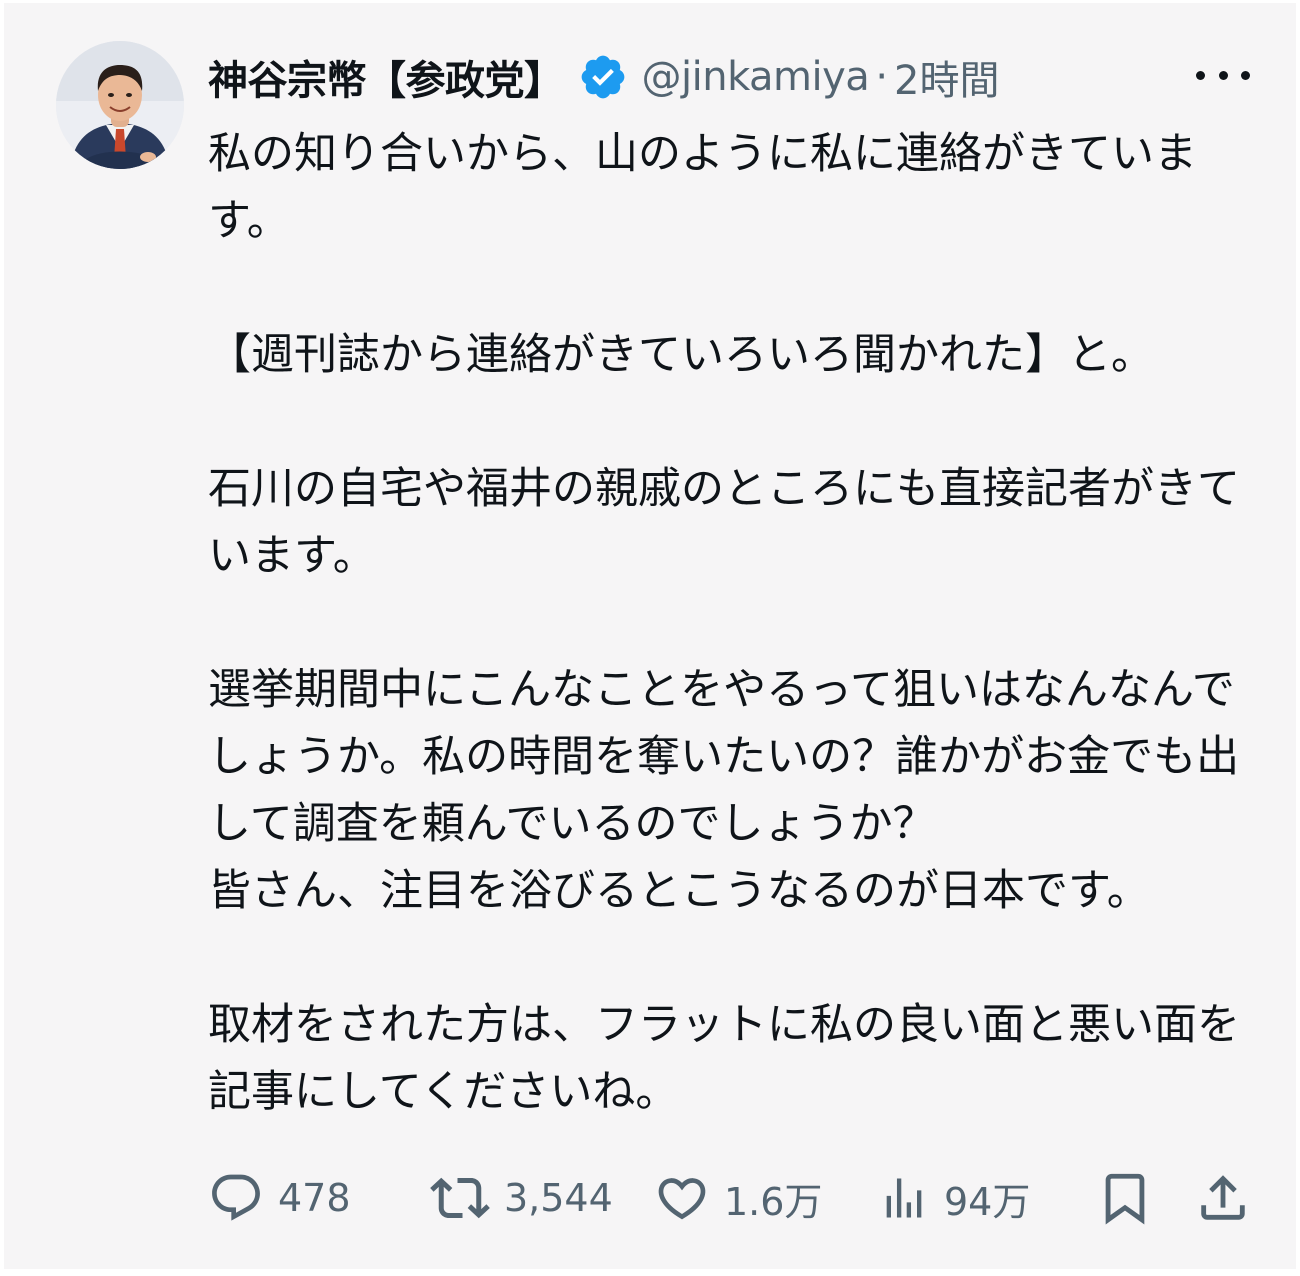  I want to click on avatar-image, so click(120, 105).